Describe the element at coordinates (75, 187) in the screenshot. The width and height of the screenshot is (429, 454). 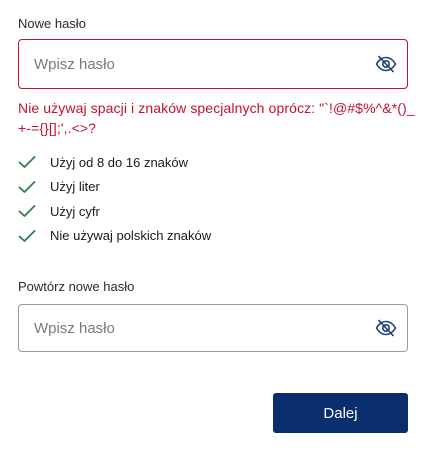
I see `requirement-label: Użyj liter` at that location.